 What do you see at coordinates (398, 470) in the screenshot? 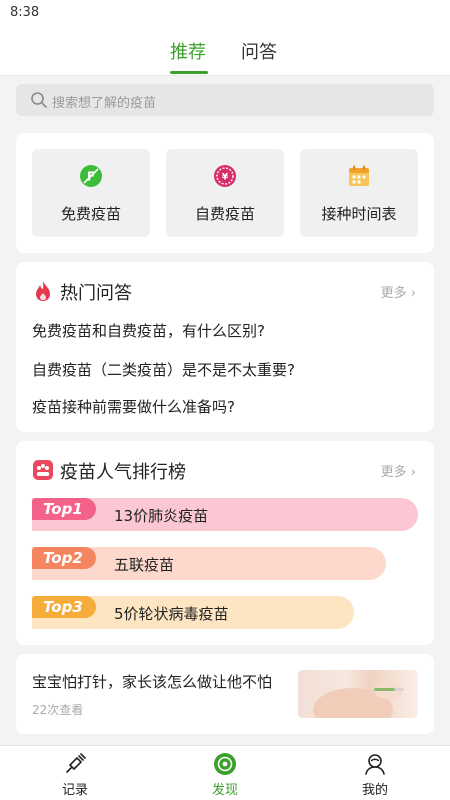
I see `ranking-more-link: 更多 ›` at bounding box center [398, 470].